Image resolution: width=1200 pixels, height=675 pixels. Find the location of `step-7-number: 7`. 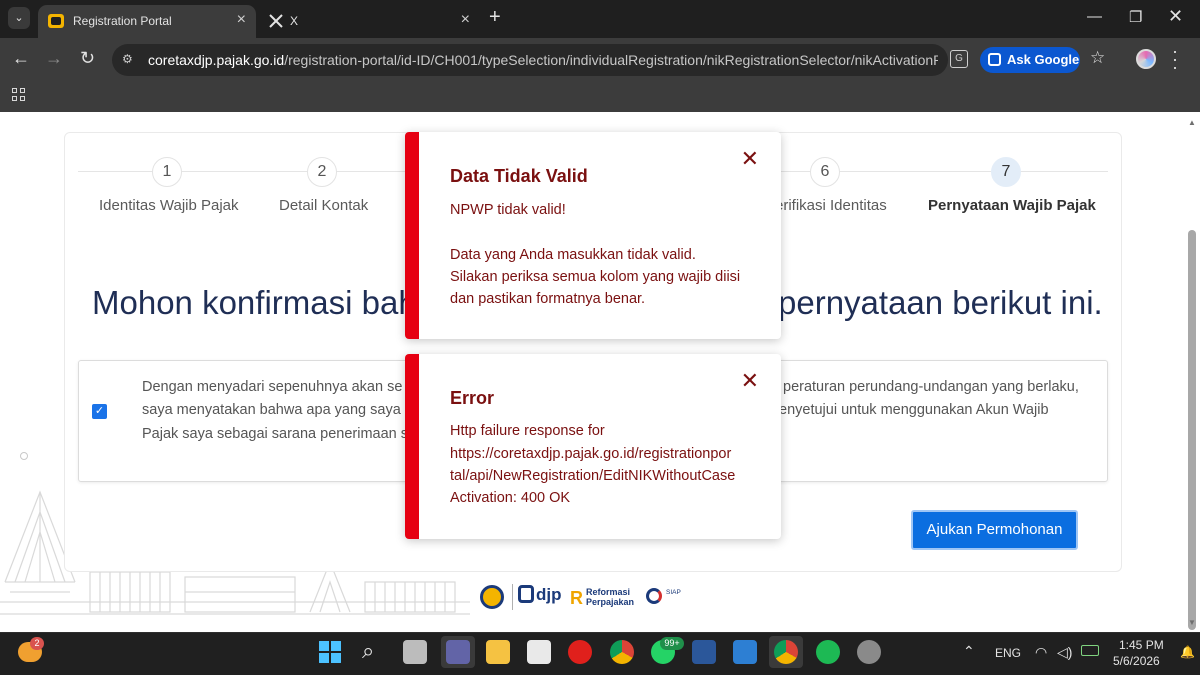

step-7-number: 7 is located at coordinates (1006, 172).